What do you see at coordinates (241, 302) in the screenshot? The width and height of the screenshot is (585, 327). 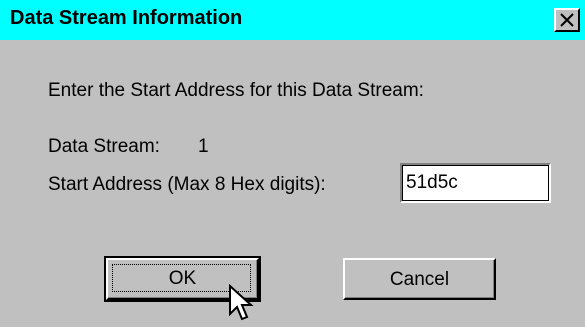 I see `mouse-pointer-icon` at bounding box center [241, 302].